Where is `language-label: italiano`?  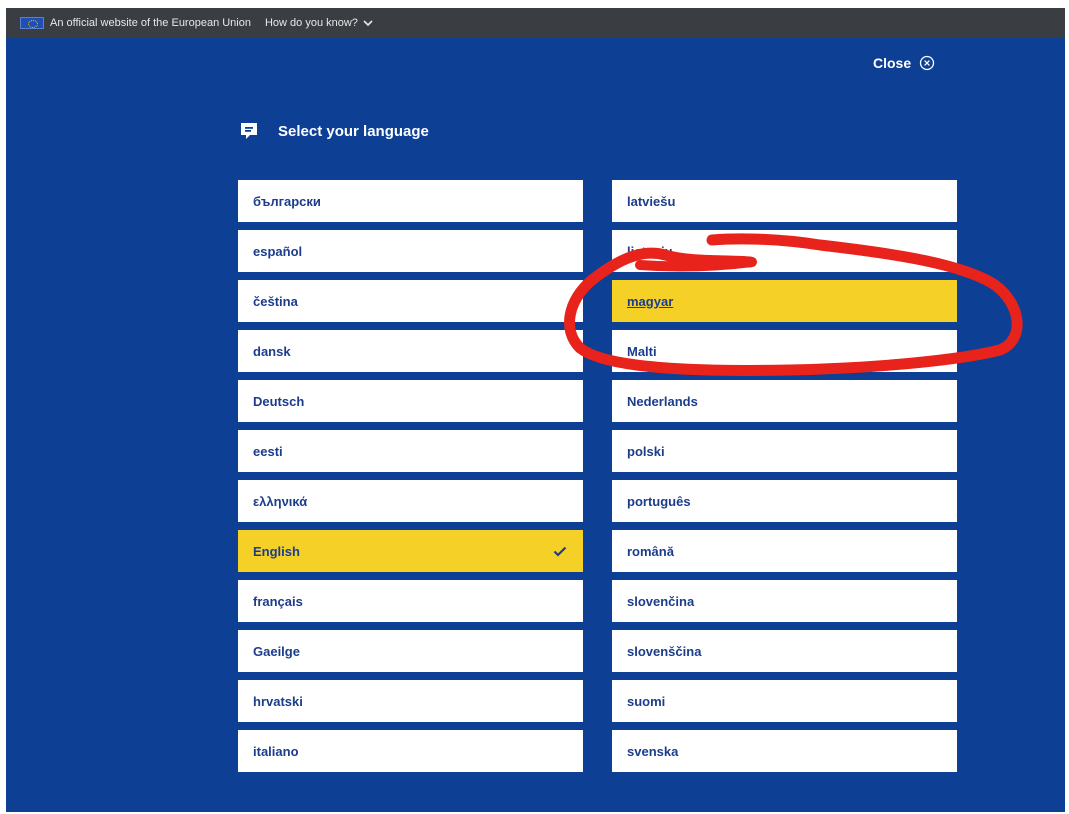 language-label: italiano is located at coordinates (276, 751).